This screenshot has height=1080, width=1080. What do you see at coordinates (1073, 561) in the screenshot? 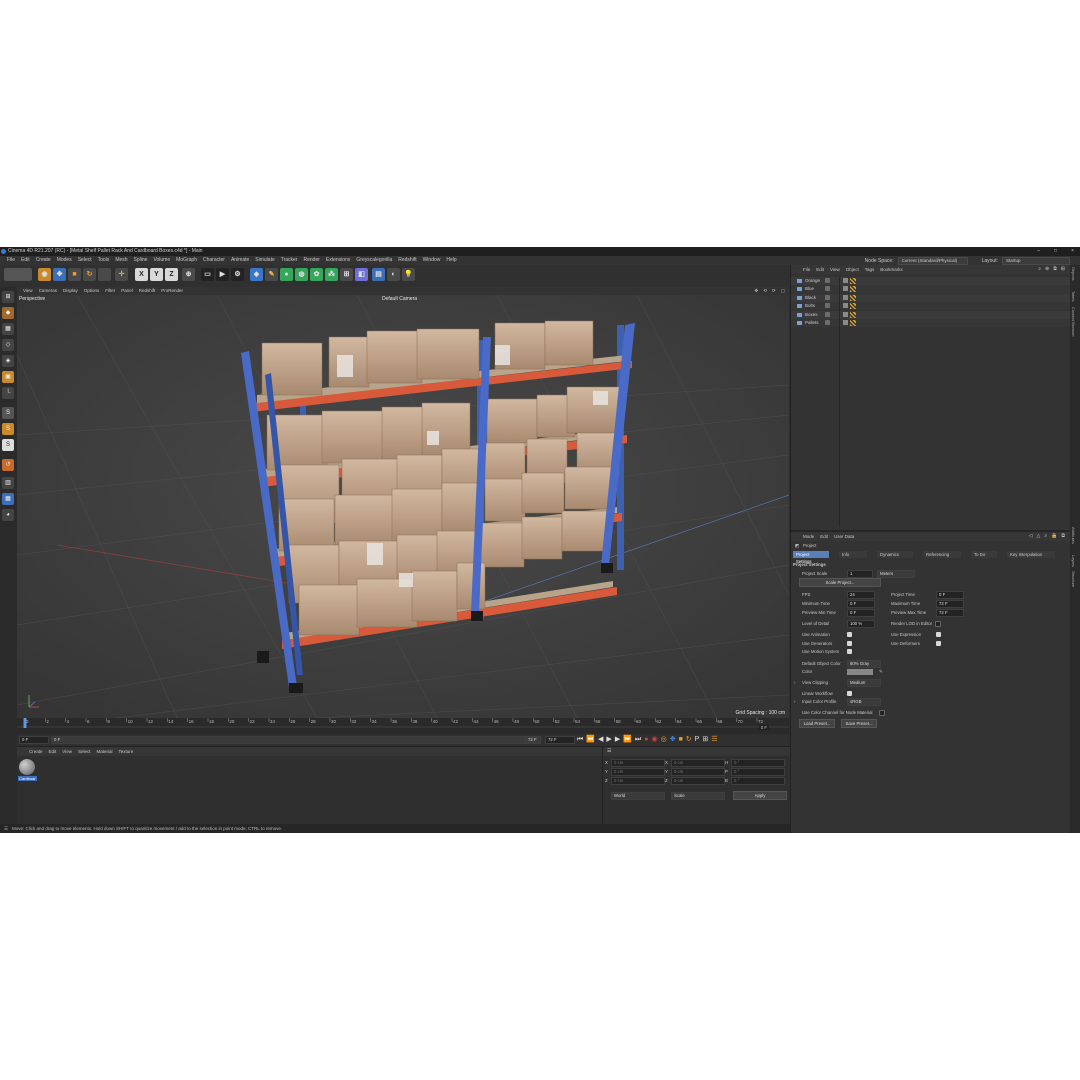
I see `side-tab-layers: Layers` at bounding box center [1073, 561].